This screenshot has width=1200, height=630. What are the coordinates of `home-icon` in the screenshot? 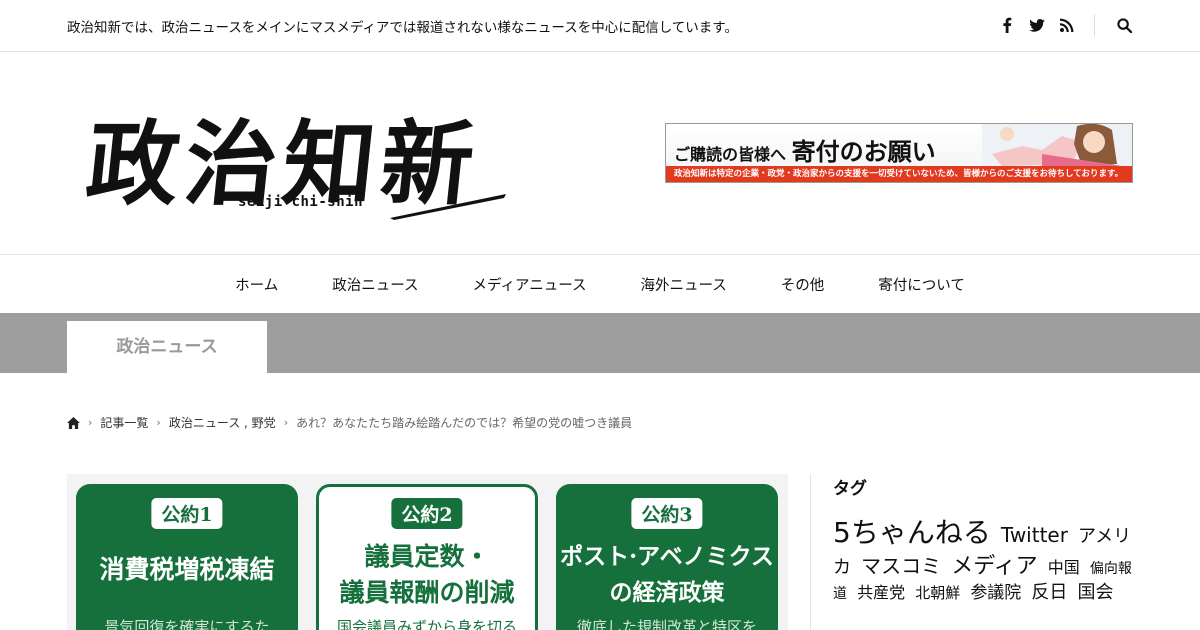 It's located at (73, 422).